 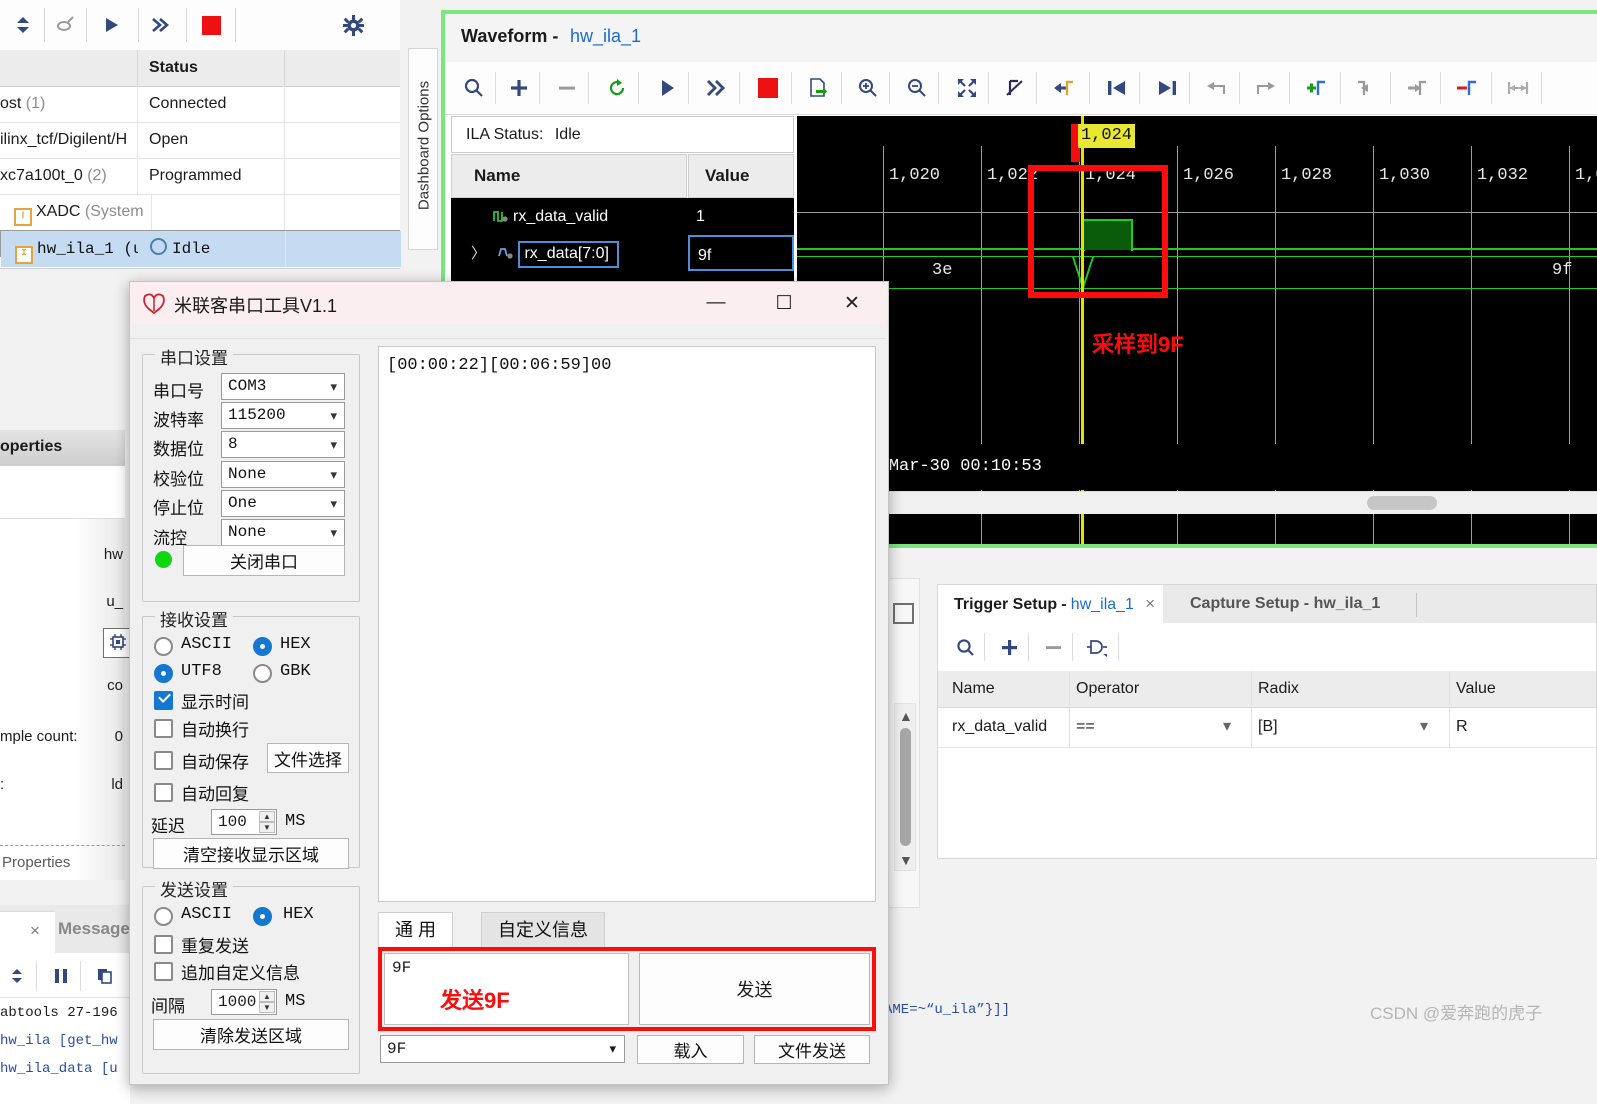 What do you see at coordinates (1266, 88) in the screenshot?
I see `redo-zoom-icon` at bounding box center [1266, 88].